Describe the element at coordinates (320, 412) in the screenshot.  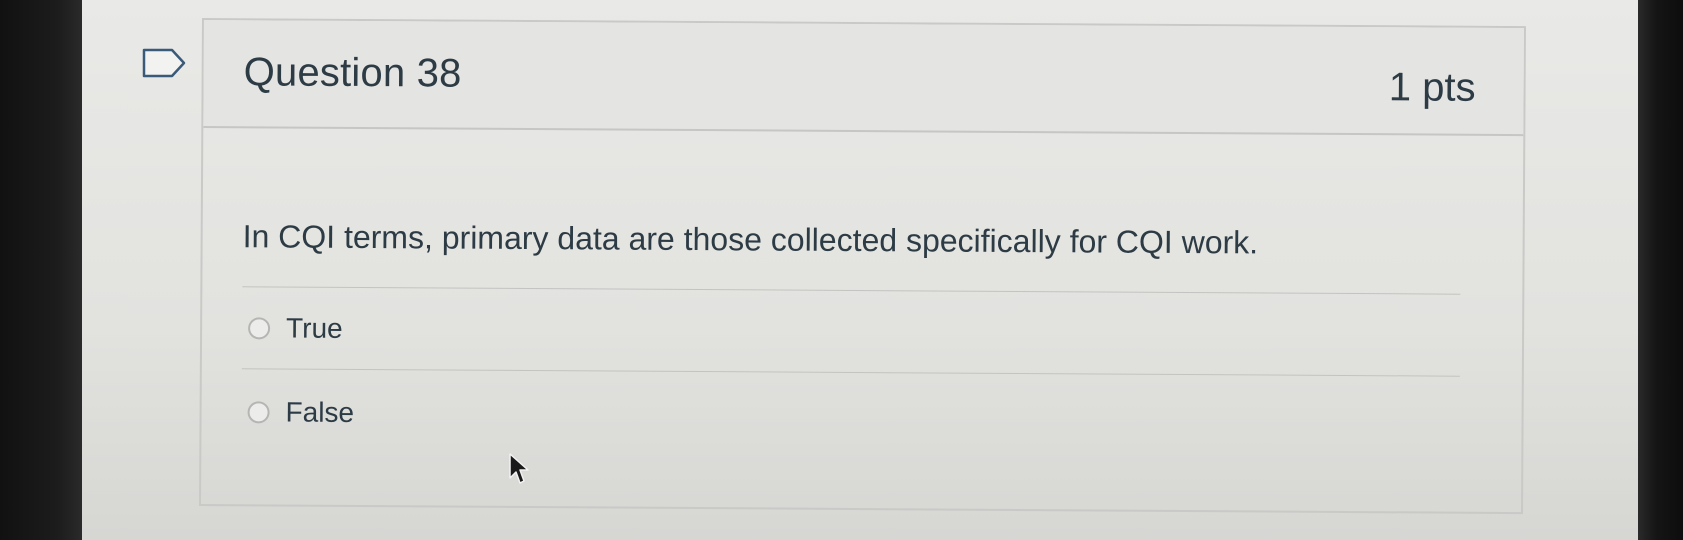
I see `answer-label-false: False` at that location.